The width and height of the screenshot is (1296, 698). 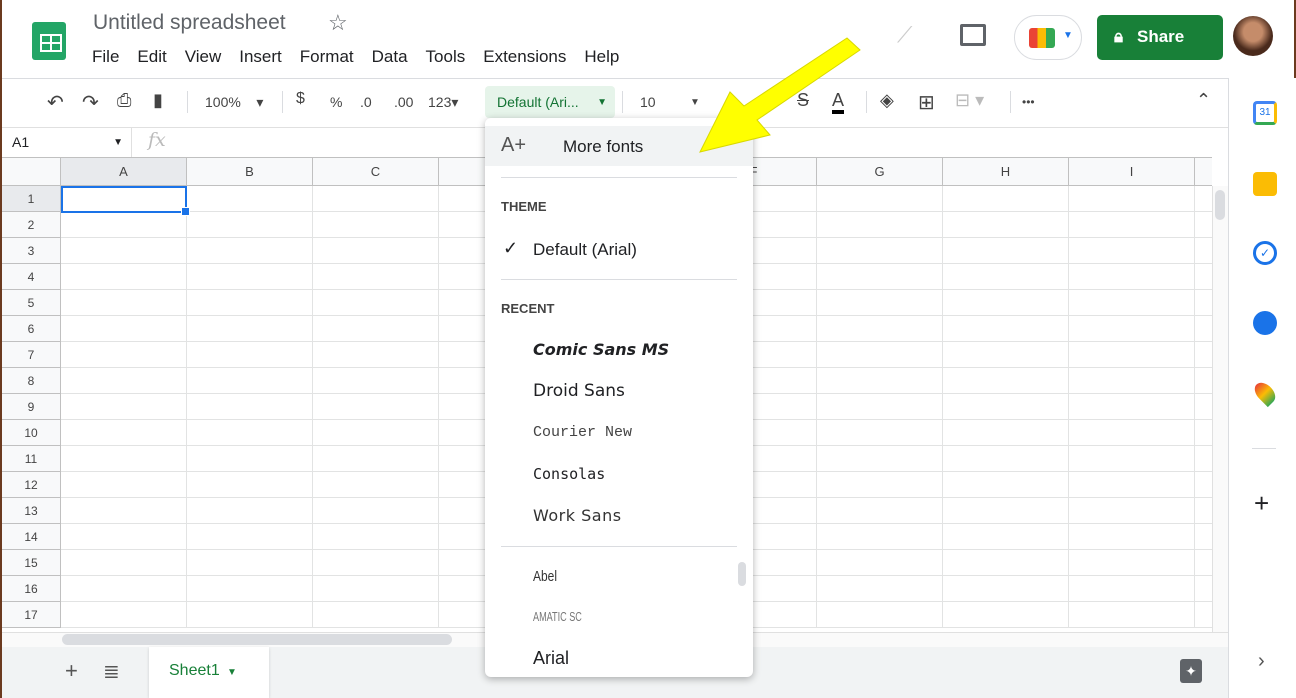 I want to click on more-options-button: •••, so click(x=1028, y=102).